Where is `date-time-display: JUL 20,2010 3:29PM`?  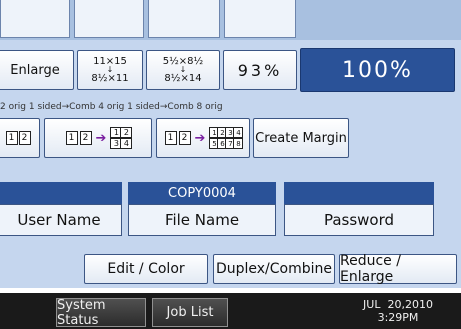
date-time-display: JUL 20,2010 3:29PM is located at coordinates (398, 311).